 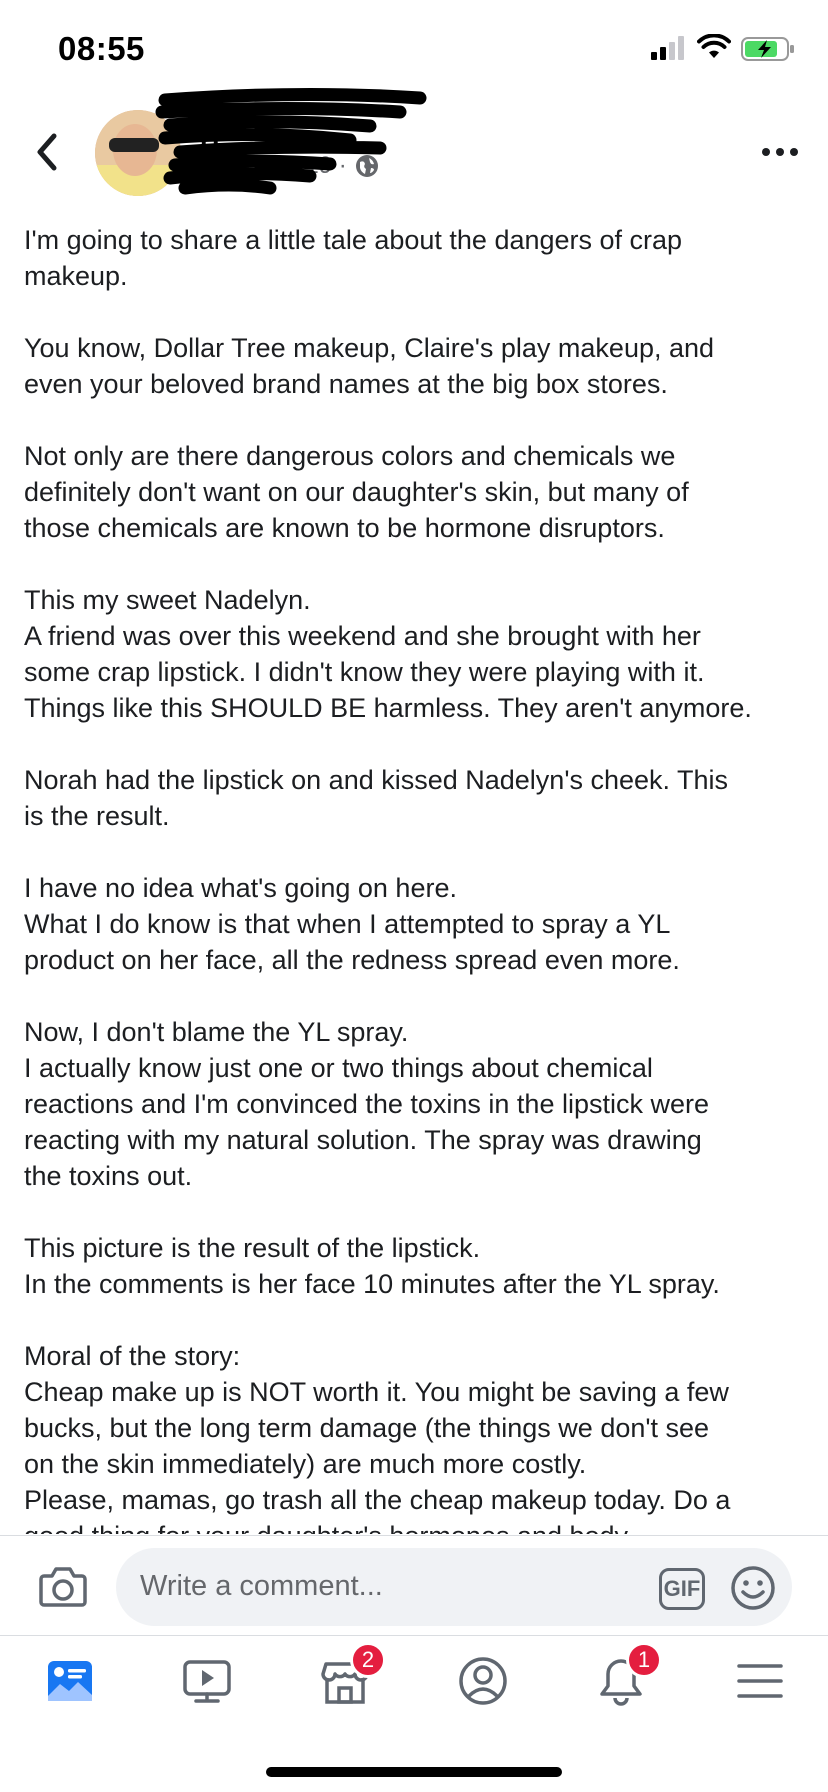 What do you see at coordinates (714, 46) in the screenshot?
I see `wifi-icon` at bounding box center [714, 46].